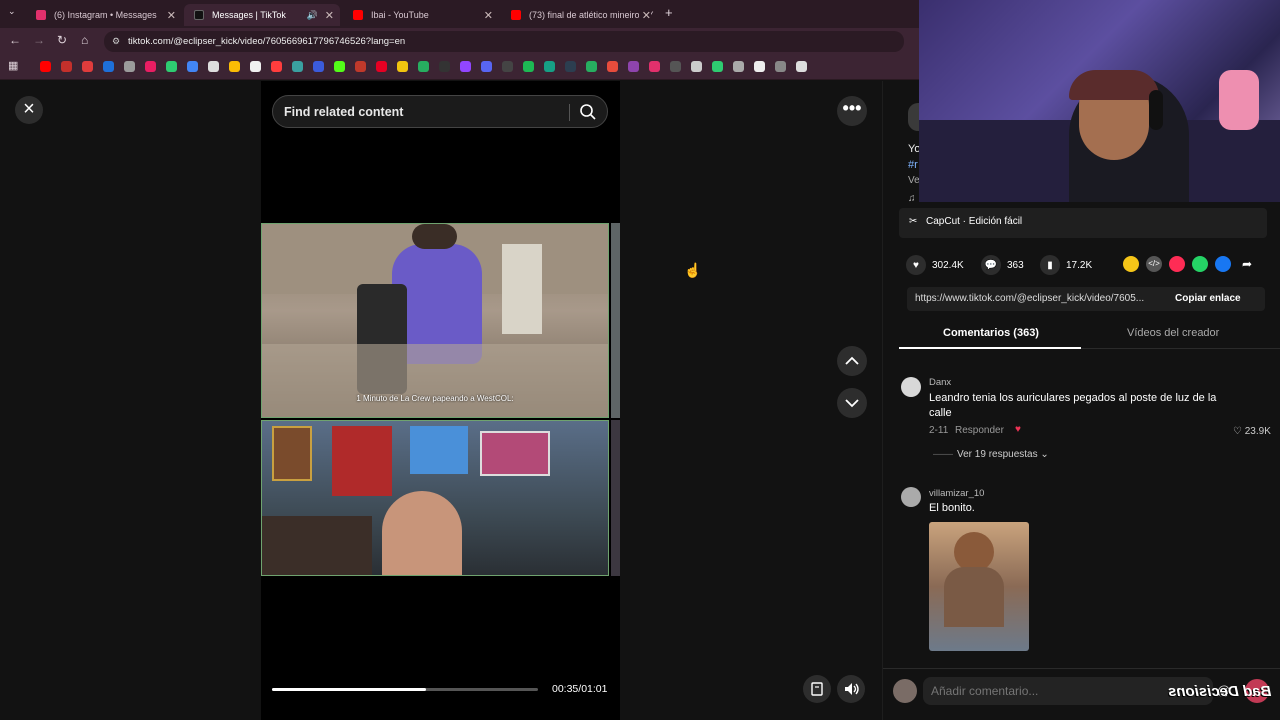  I want to click on new-tab-button: +, so click(669, 12).